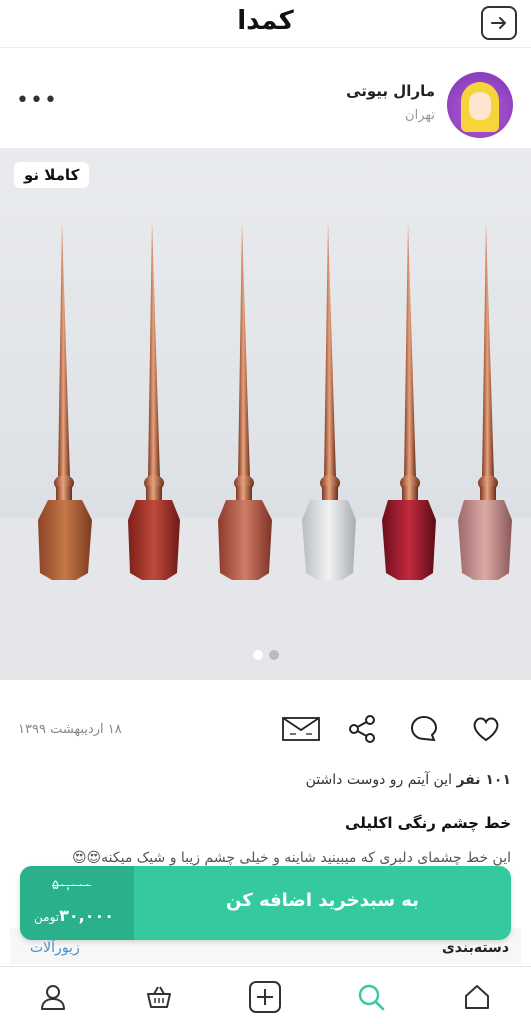 The width and height of the screenshot is (531, 1024). I want to click on likes-count: ۱۰۱ نفر, so click(483, 780).